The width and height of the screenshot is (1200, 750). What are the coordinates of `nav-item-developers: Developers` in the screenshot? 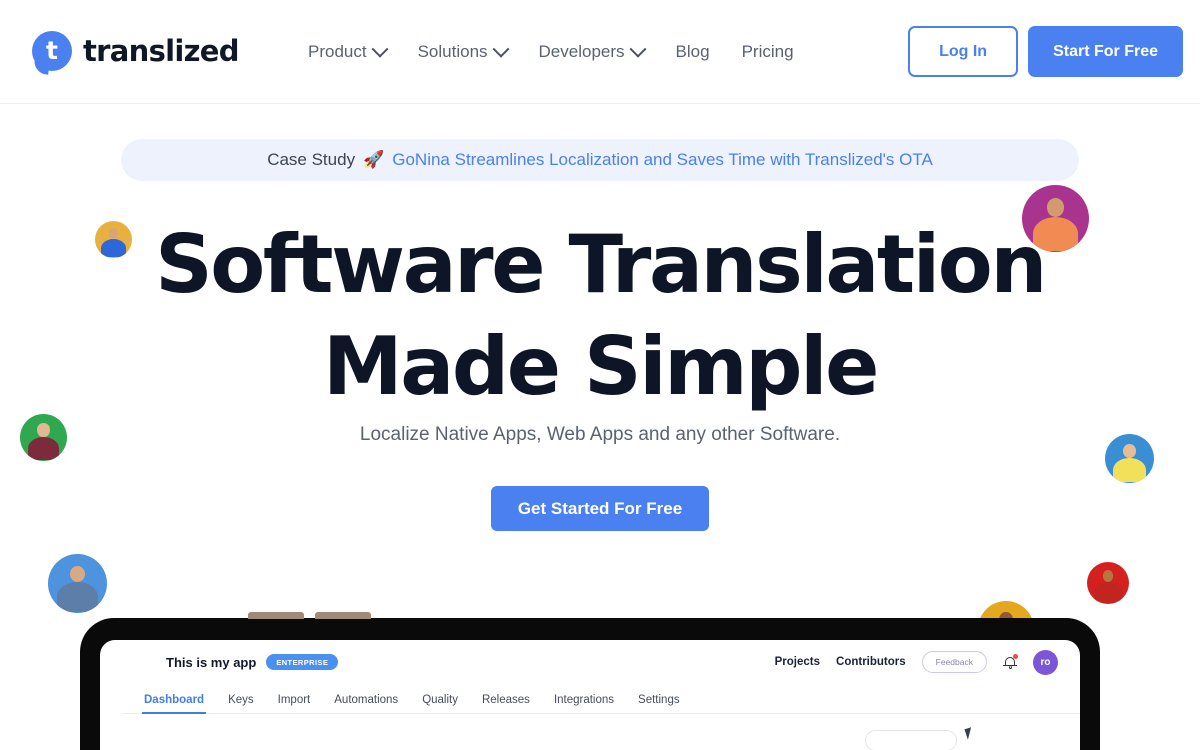 It's located at (592, 51).